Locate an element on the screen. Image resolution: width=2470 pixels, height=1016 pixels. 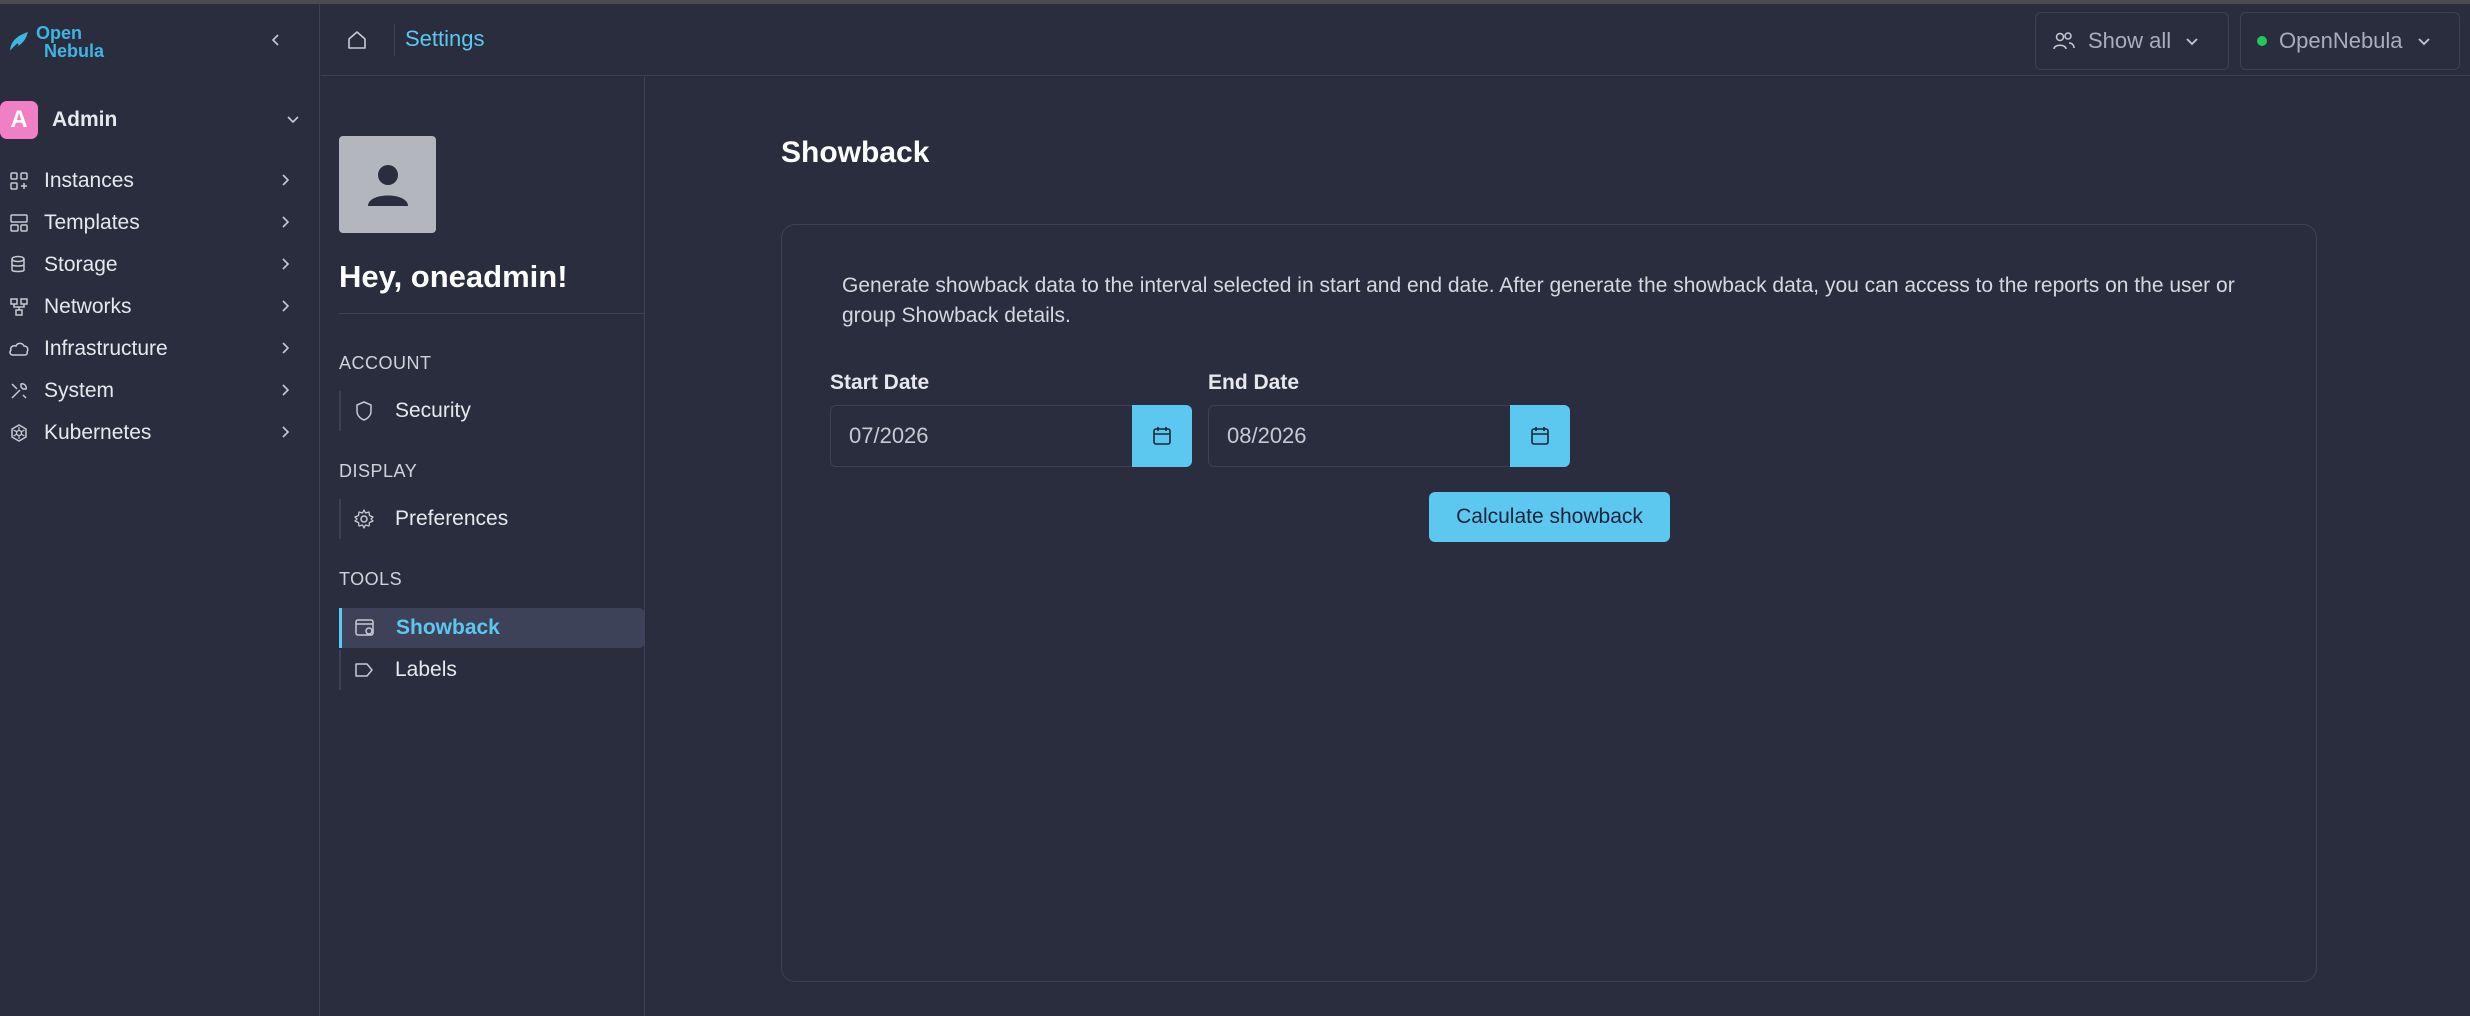
top-bar: Settings Show all OpenNebula is located at coordinates (1395, 40).